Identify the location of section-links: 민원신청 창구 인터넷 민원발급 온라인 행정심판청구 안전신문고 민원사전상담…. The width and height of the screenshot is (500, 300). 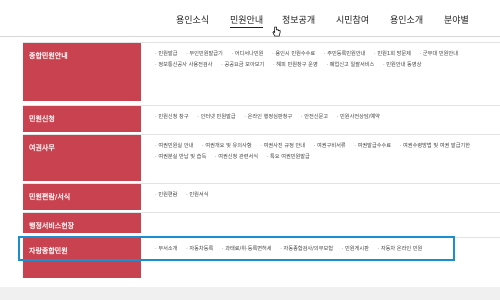
(323, 117).